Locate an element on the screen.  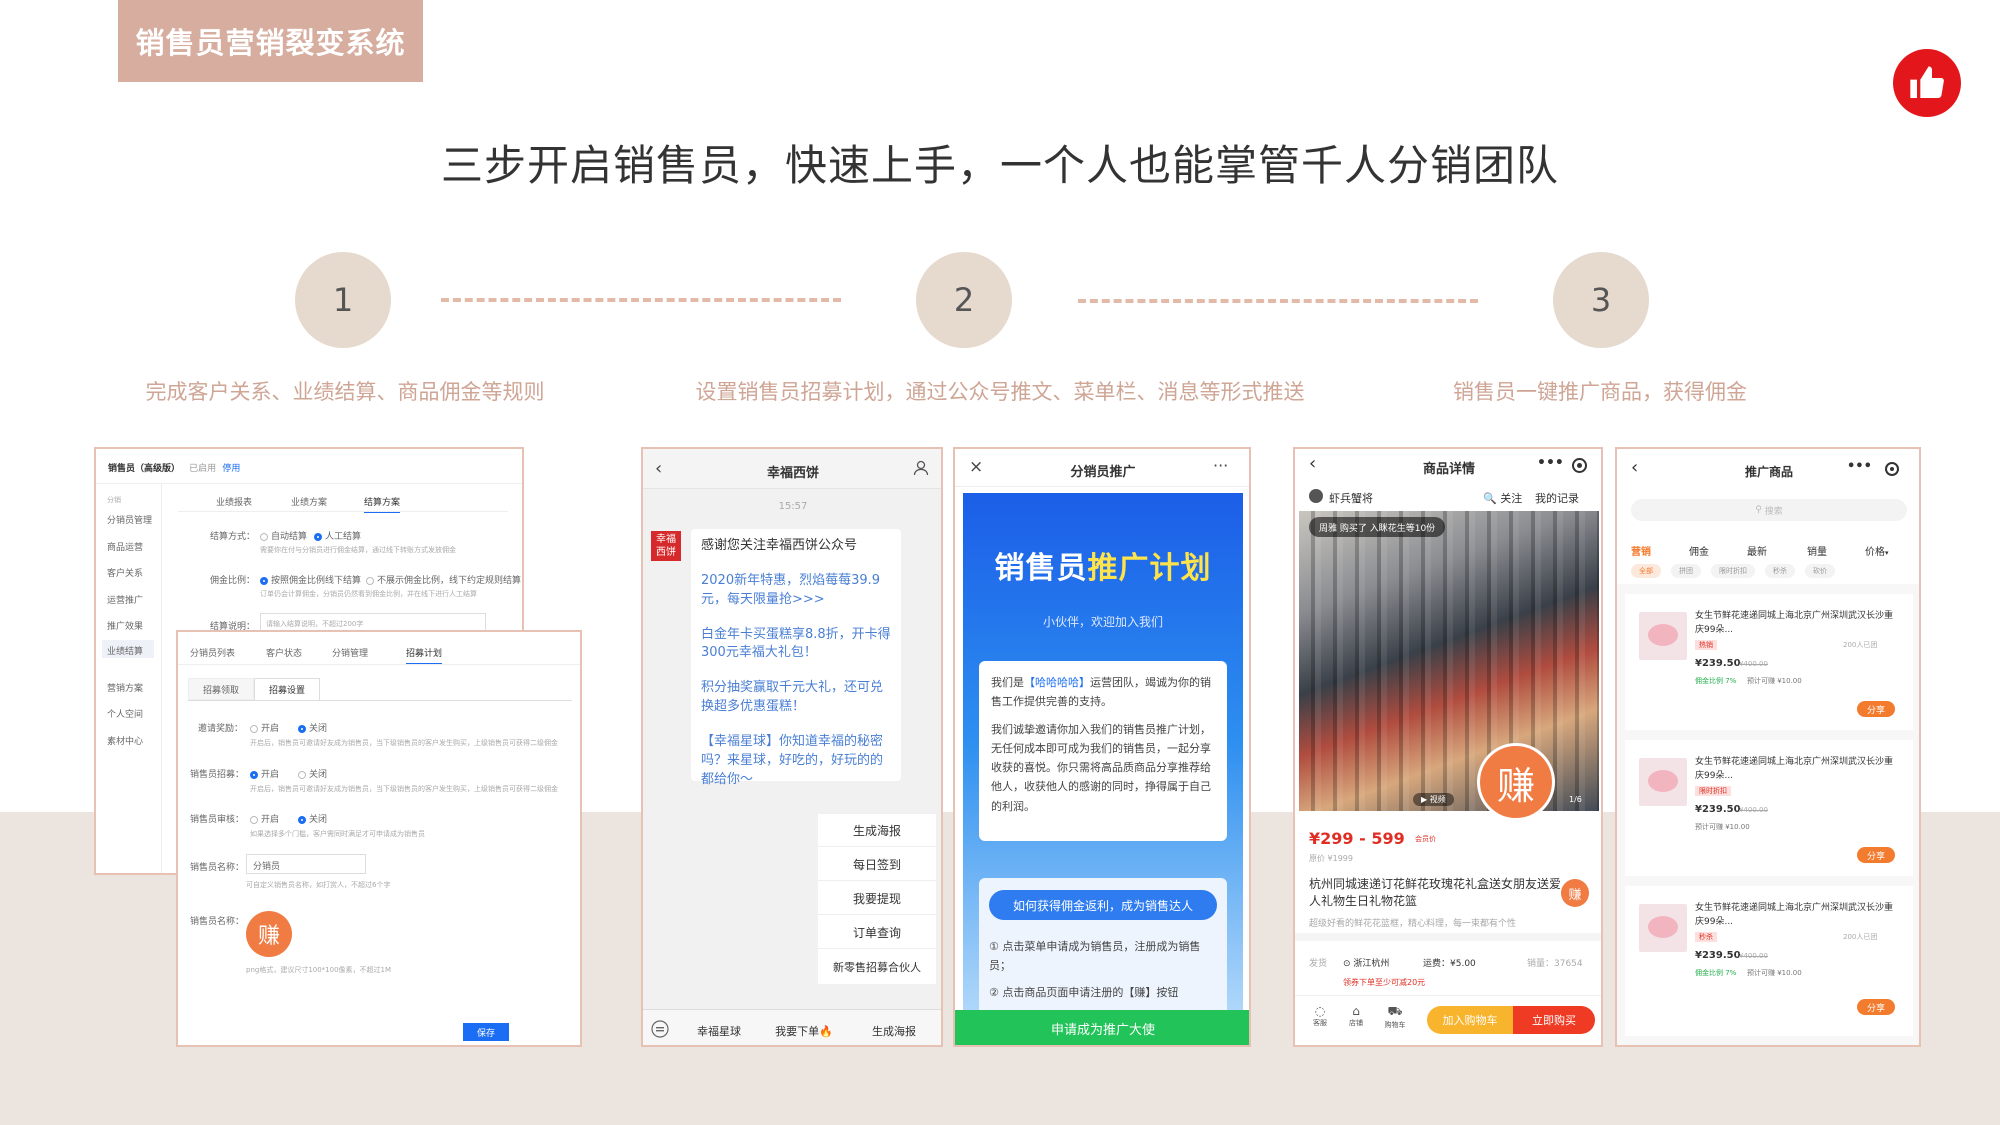
chat-link: 积分抽奖赢取千元大礼，还可兑换超多优惠蛋糕！ is located at coordinates (796, 698).